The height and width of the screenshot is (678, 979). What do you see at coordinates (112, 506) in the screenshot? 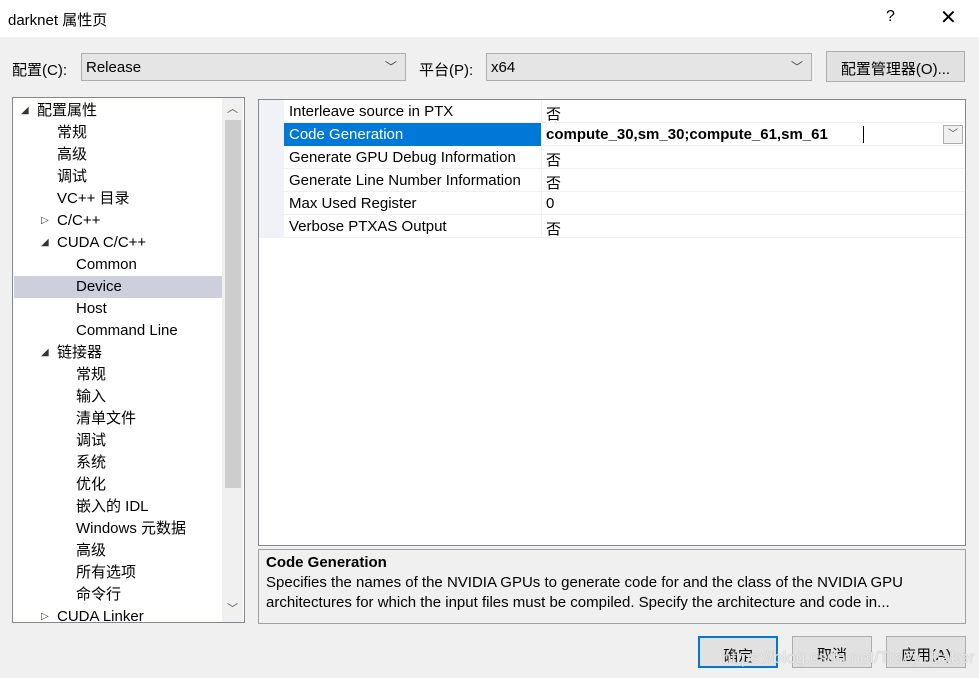
I see `tree-item-label: 嵌入的 IDL` at bounding box center [112, 506].